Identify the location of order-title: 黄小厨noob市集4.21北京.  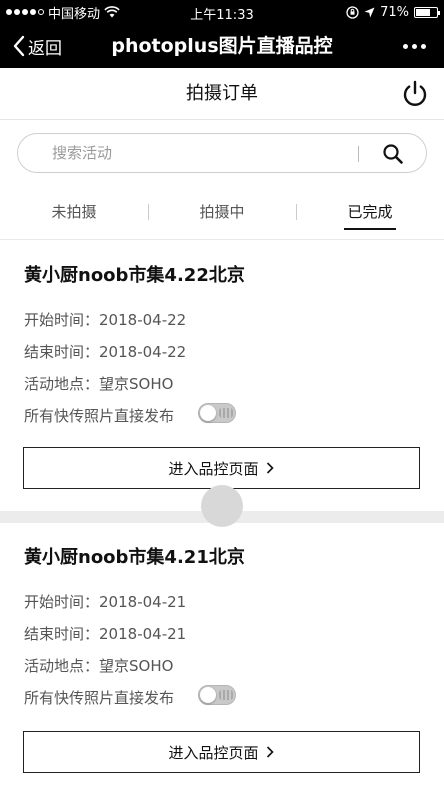
(134, 557).